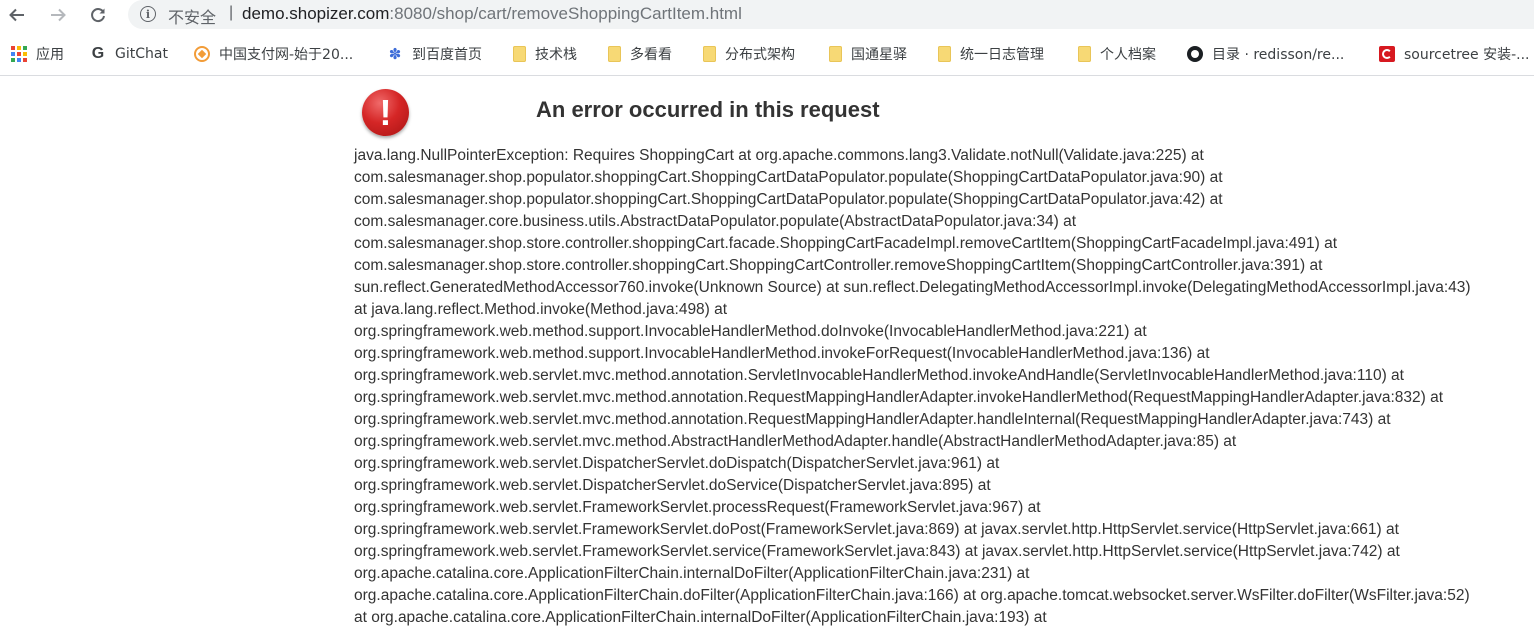 This screenshot has width=1534, height=629. What do you see at coordinates (148, 14) in the screenshot?
I see `info-icon: i` at bounding box center [148, 14].